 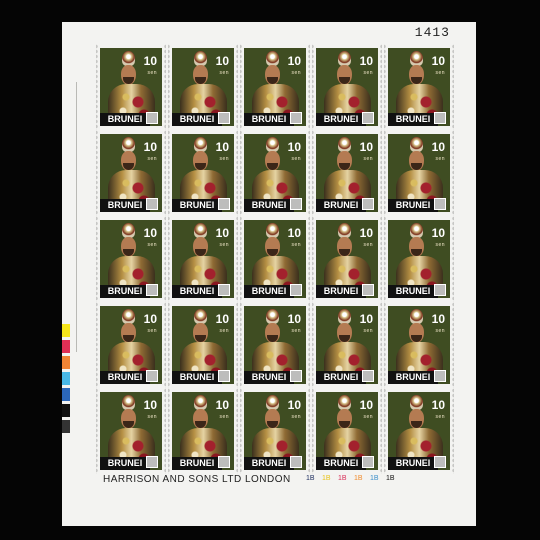 I want to click on printer-imprint: HARRISON AND SONS LTD LONDON, so click(x=197, y=479).